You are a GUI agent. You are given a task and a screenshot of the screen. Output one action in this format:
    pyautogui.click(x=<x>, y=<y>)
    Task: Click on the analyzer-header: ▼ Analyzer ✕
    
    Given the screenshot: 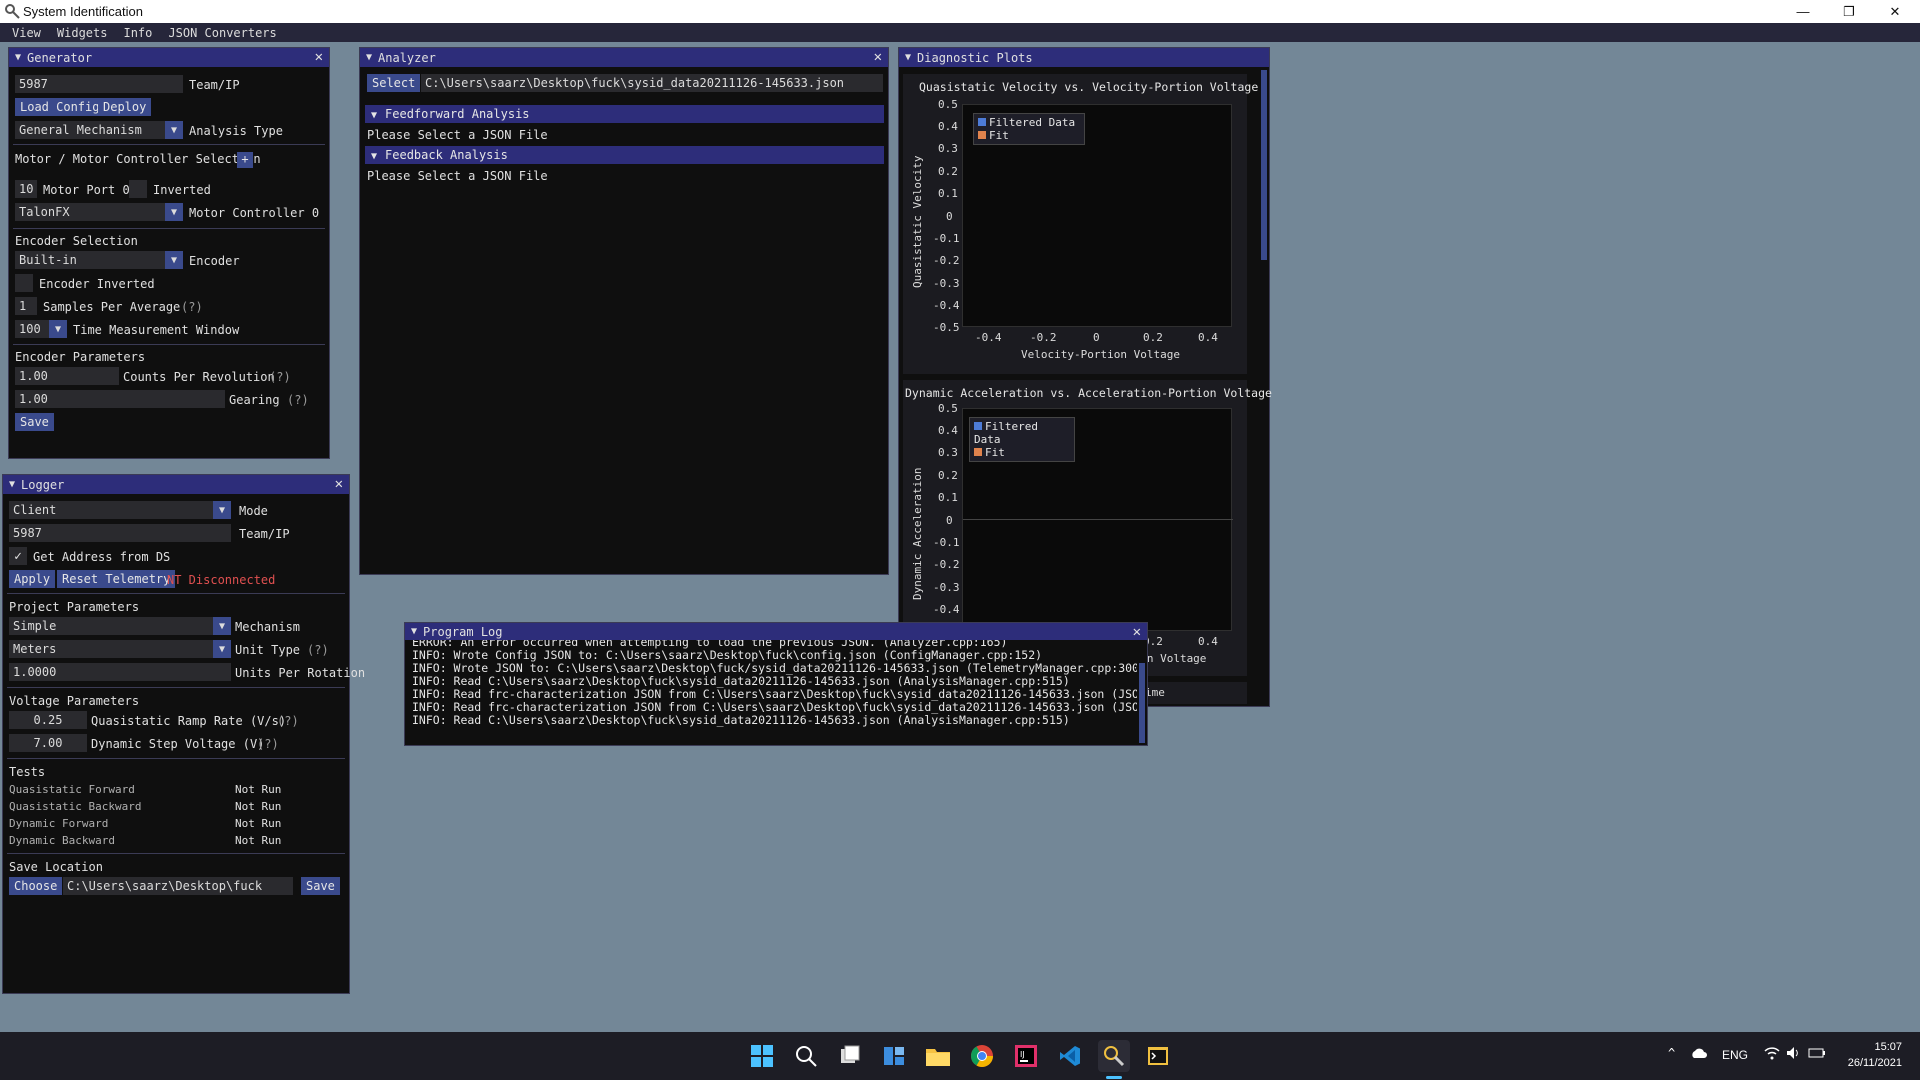 What is the action you would take?
    pyautogui.click(x=624, y=57)
    